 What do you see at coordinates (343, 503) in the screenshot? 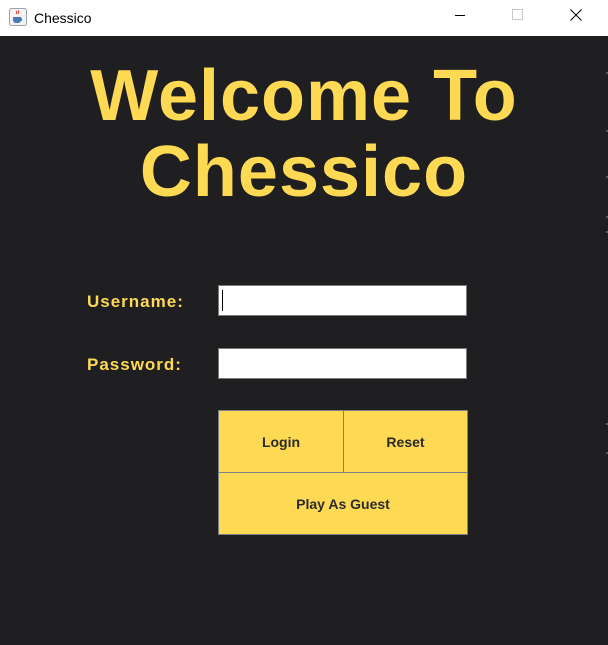
I see `play-as-guest-button: Play As Guest` at bounding box center [343, 503].